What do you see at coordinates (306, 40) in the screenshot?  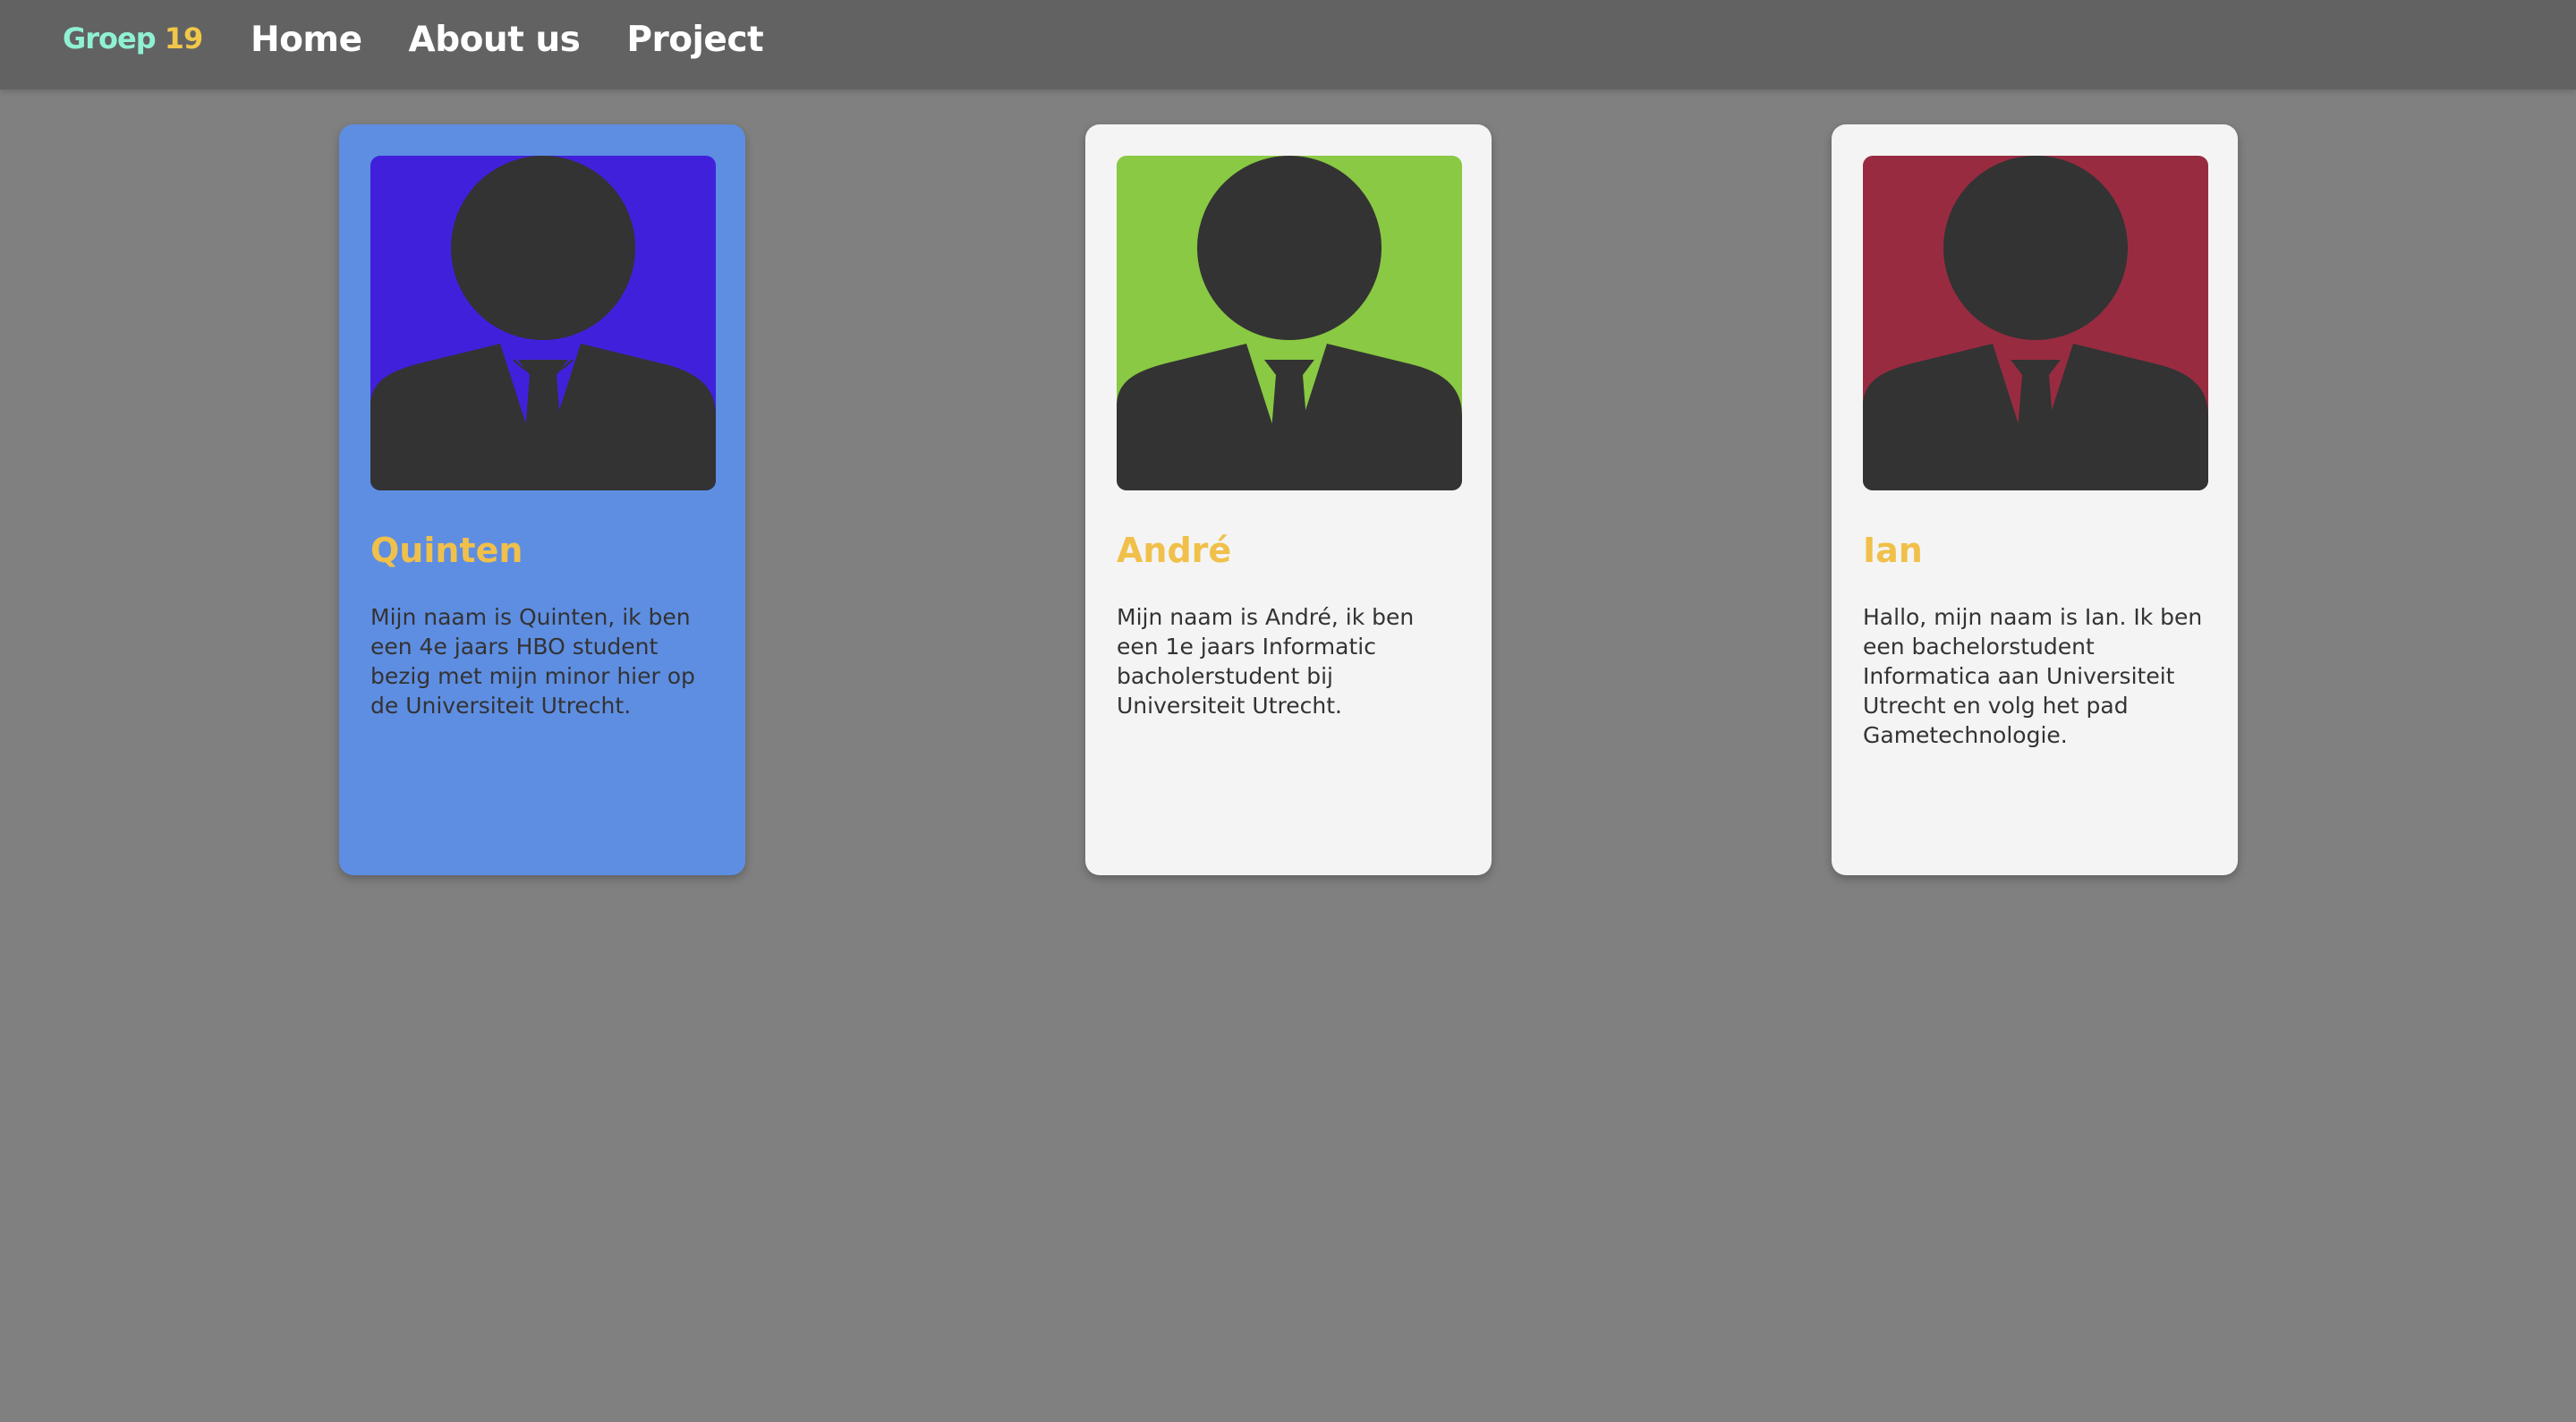 I see `nav-link-home: Home` at bounding box center [306, 40].